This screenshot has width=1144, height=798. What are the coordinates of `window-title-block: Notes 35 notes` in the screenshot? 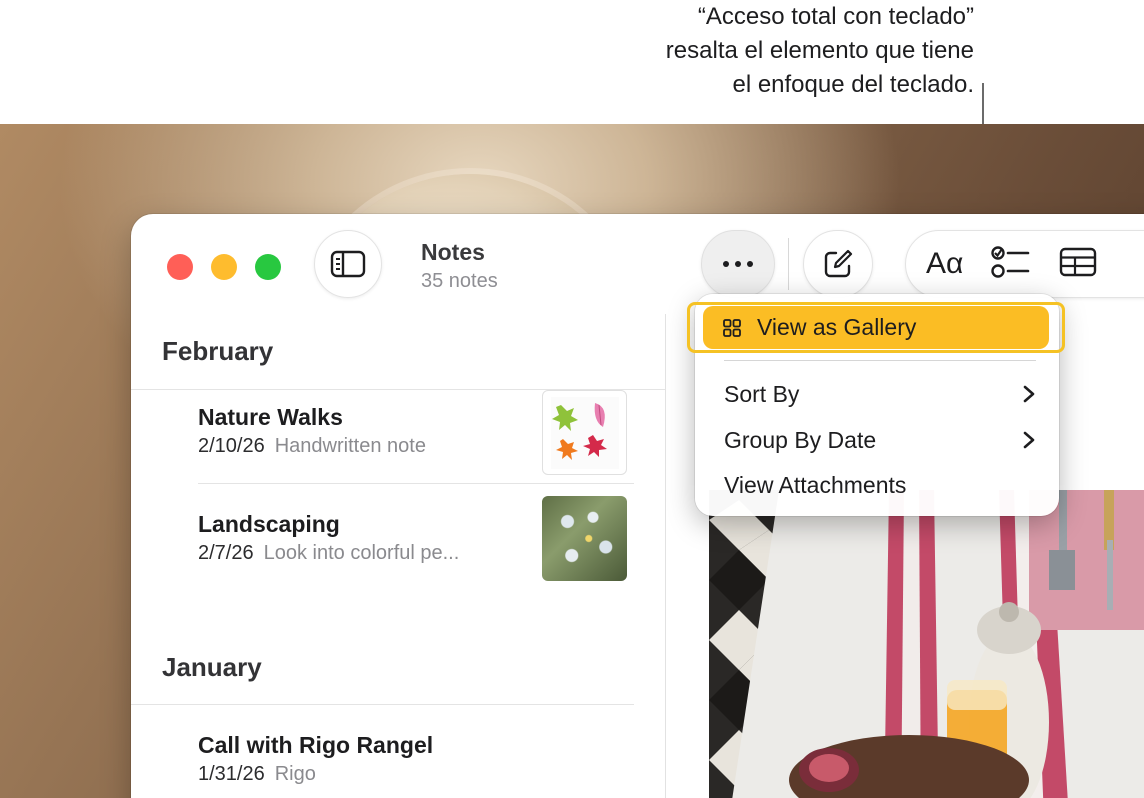 It's located at (459, 266).